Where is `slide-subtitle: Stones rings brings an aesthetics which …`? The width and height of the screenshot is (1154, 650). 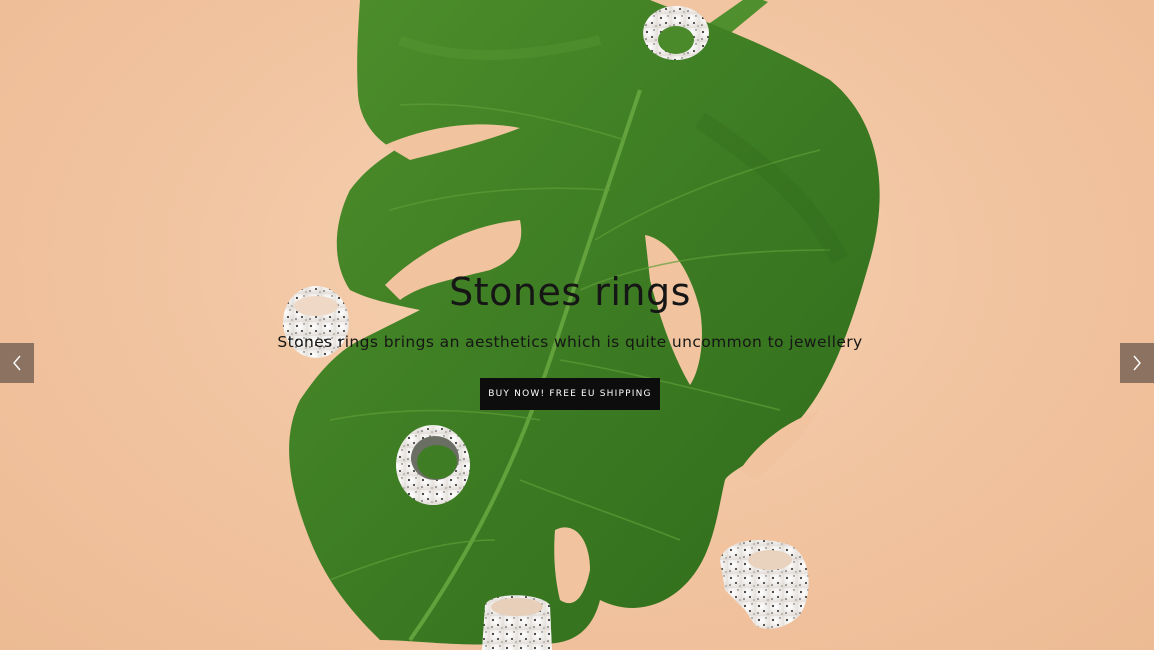
slide-subtitle: Stones rings brings an aesthetics which … is located at coordinates (570, 342).